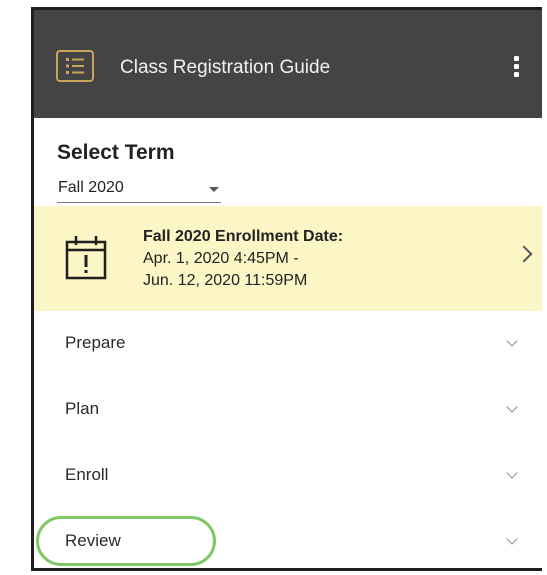 Image resolution: width=547 pixels, height=575 pixels. What do you see at coordinates (75, 66) in the screenshot?
I see `list-icon` at bounding box center [75, 66].